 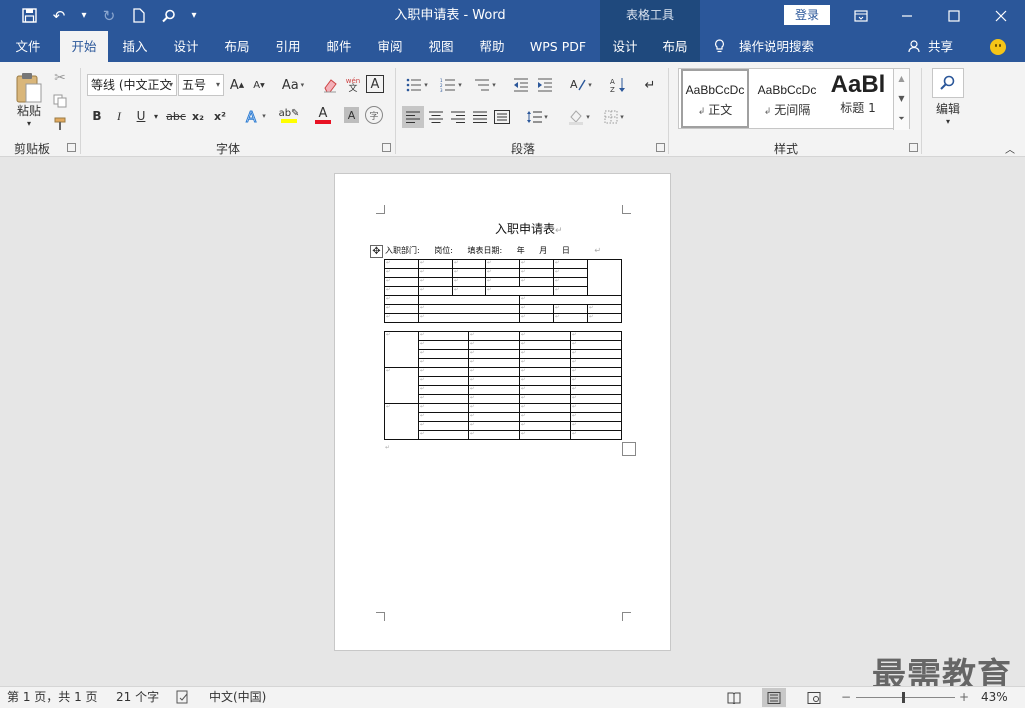 What do you see at coordinates (807, 15) in the screenshot?
I see `login-button: 登录` at bounding box center [807, 15].